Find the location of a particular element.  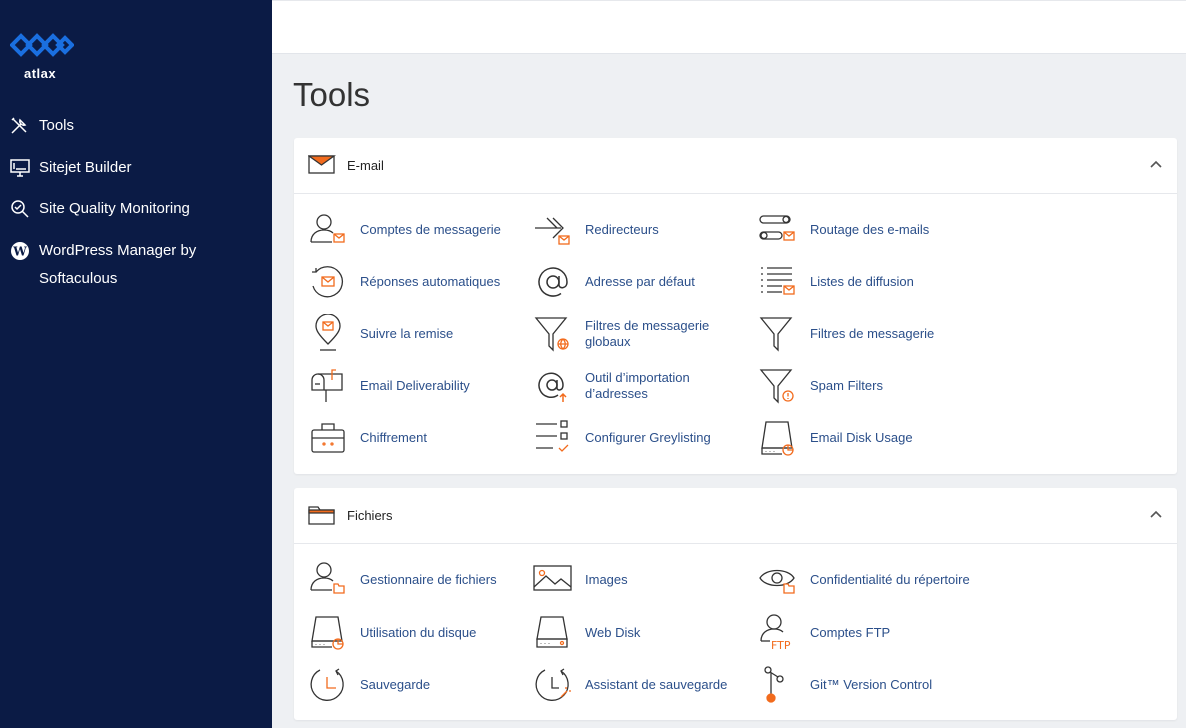

tool-label: Redirecteurs is located at coordinates (622, 229).